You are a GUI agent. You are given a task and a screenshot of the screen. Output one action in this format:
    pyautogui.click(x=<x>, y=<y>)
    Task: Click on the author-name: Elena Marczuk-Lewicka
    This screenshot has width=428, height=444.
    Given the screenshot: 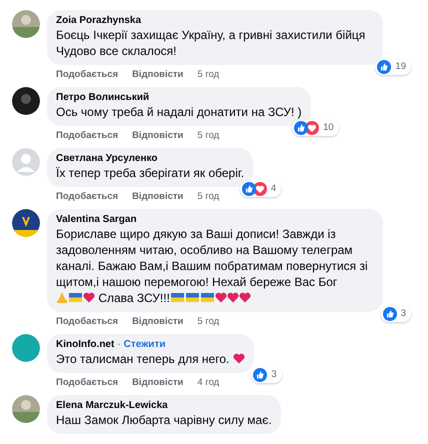 What is the action you would take?
    pyautogui.click(x=112, y=405)
    